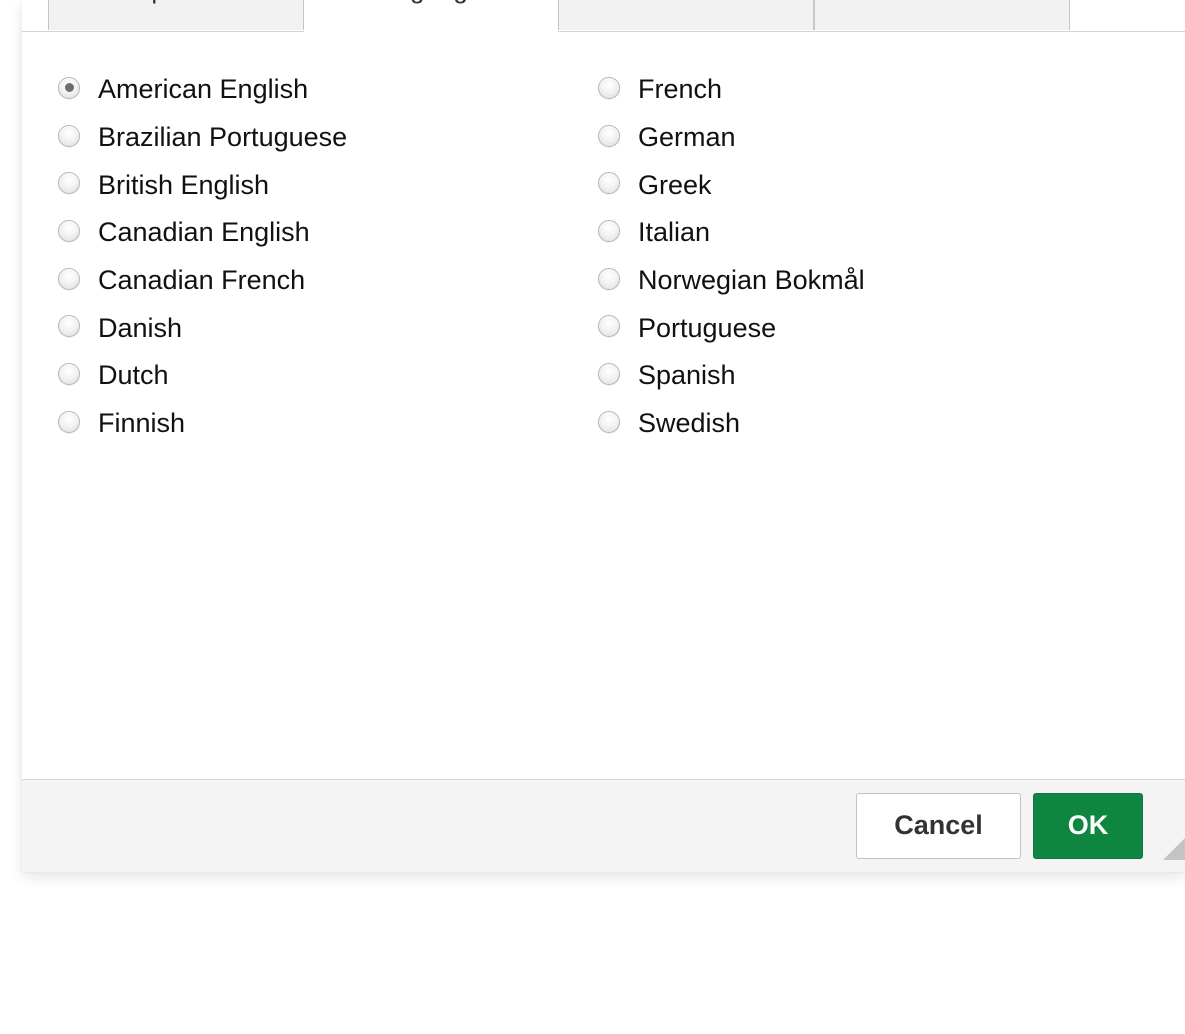  I want to click on language-option-dutch: Dutch, so click(202, 376).